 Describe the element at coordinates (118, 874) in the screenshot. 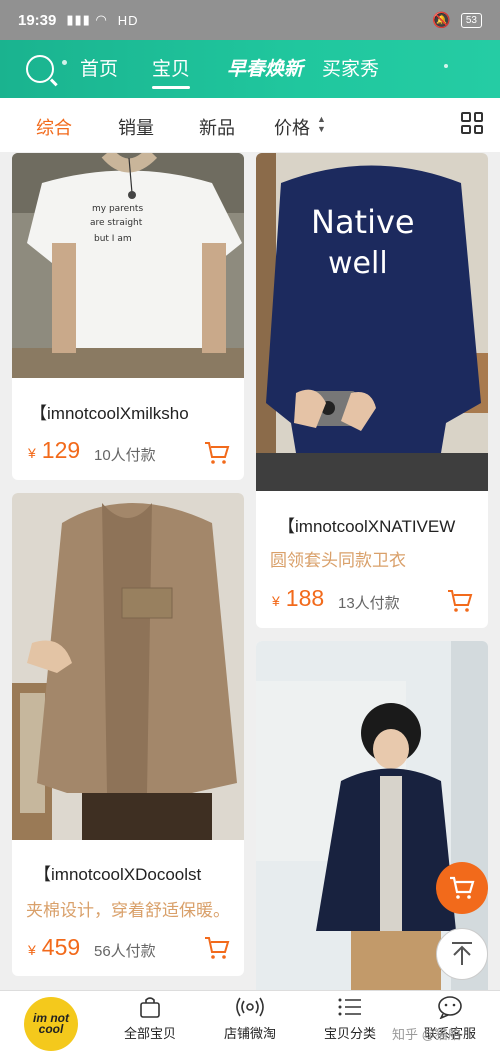

I see `product-title: 【imnotcoolXDocoolst` at that location.